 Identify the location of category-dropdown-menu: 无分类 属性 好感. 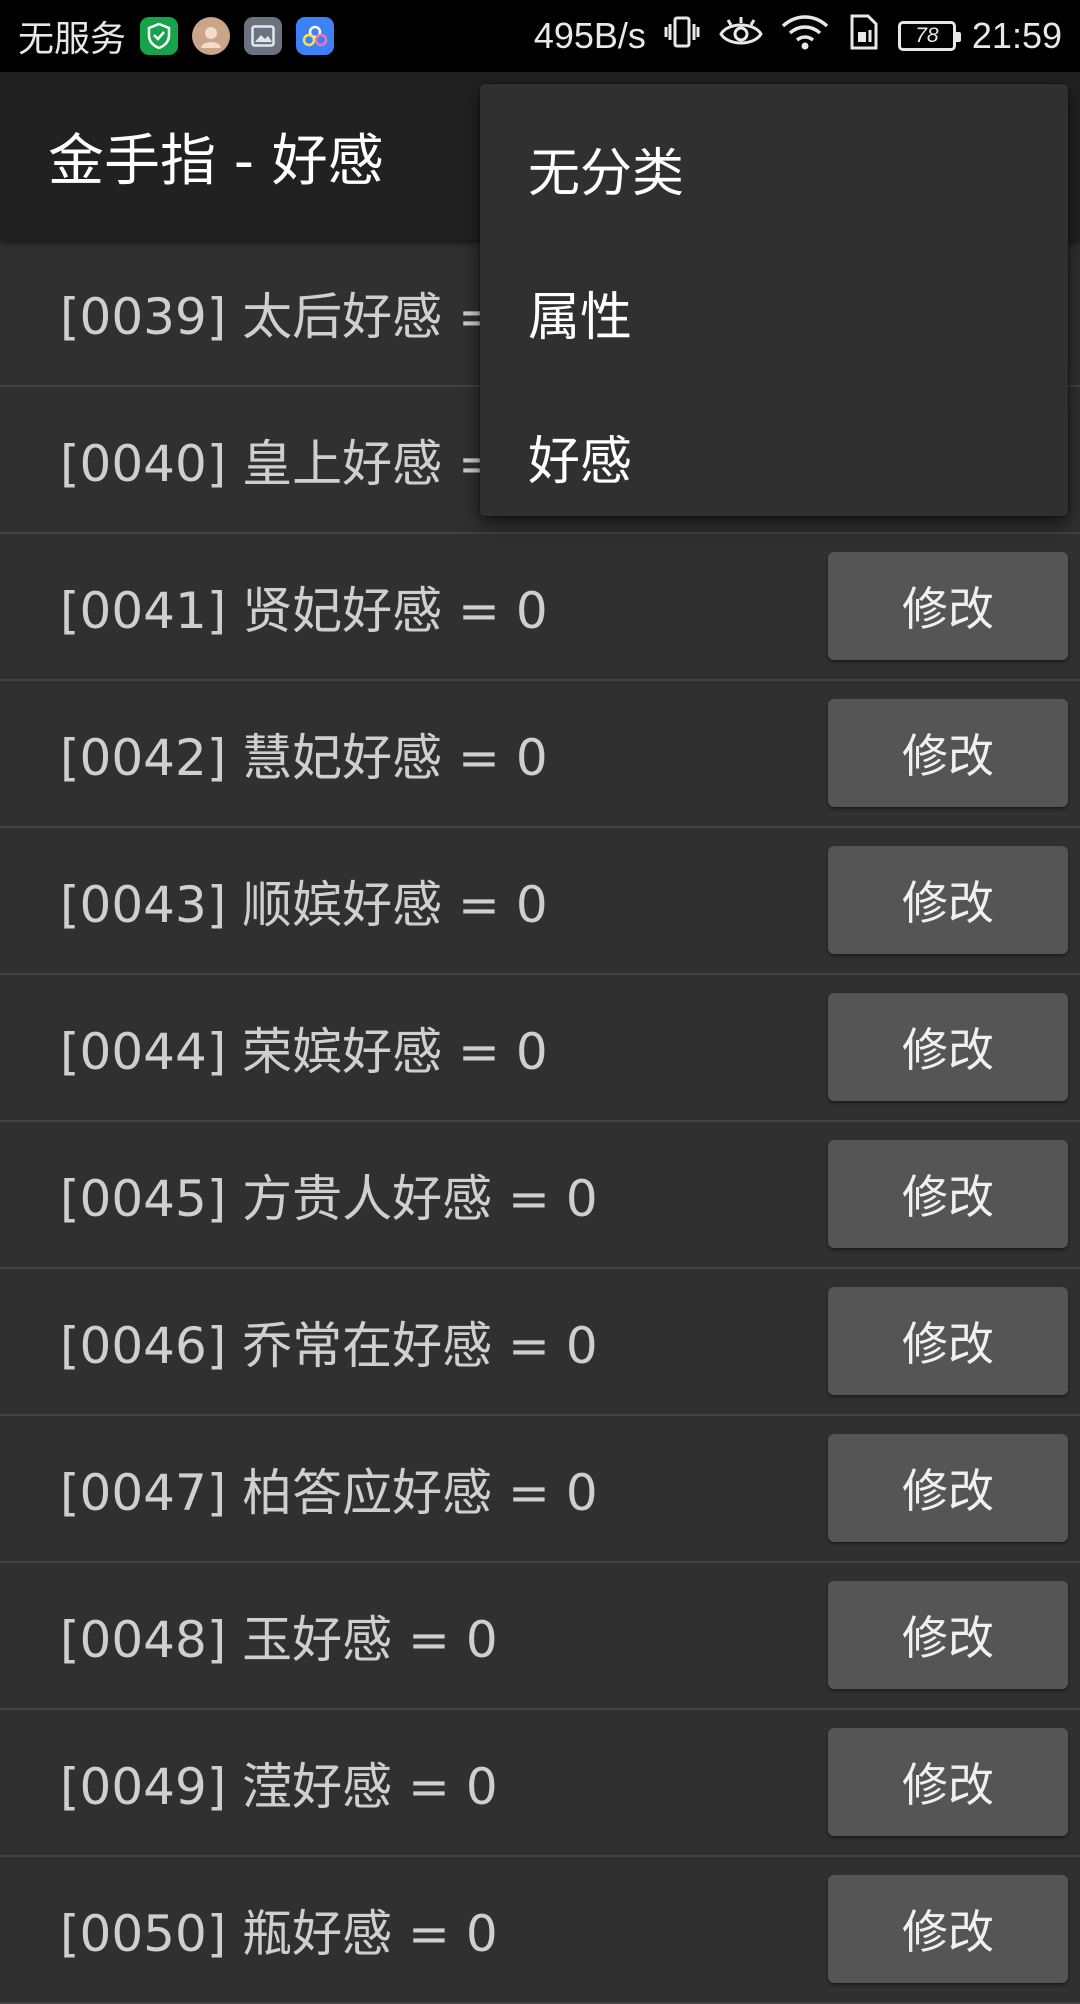
(774, 300).